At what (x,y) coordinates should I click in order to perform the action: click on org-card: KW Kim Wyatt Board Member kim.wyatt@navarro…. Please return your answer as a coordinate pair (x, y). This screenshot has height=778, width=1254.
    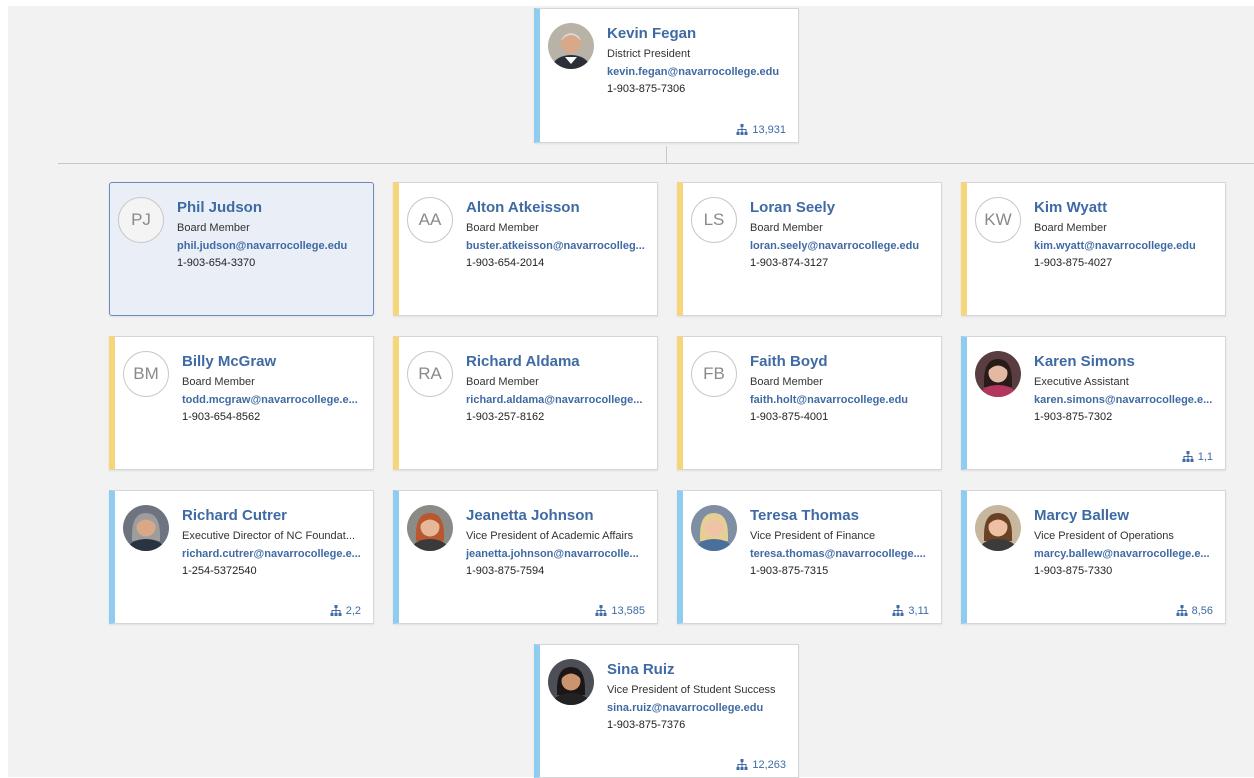
    Looking at the image, I should click on (1093, 249).